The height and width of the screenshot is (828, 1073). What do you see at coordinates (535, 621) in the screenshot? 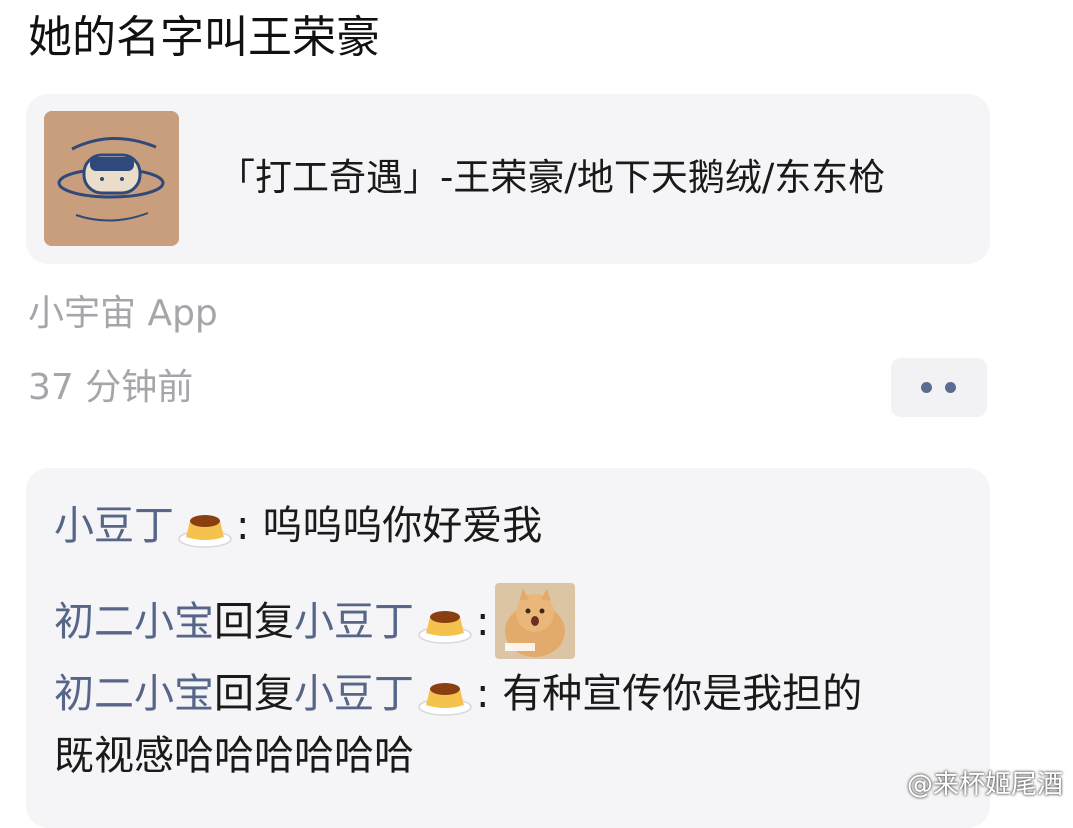
I see `cat-sticker-image` at bounding box center [535, 621].